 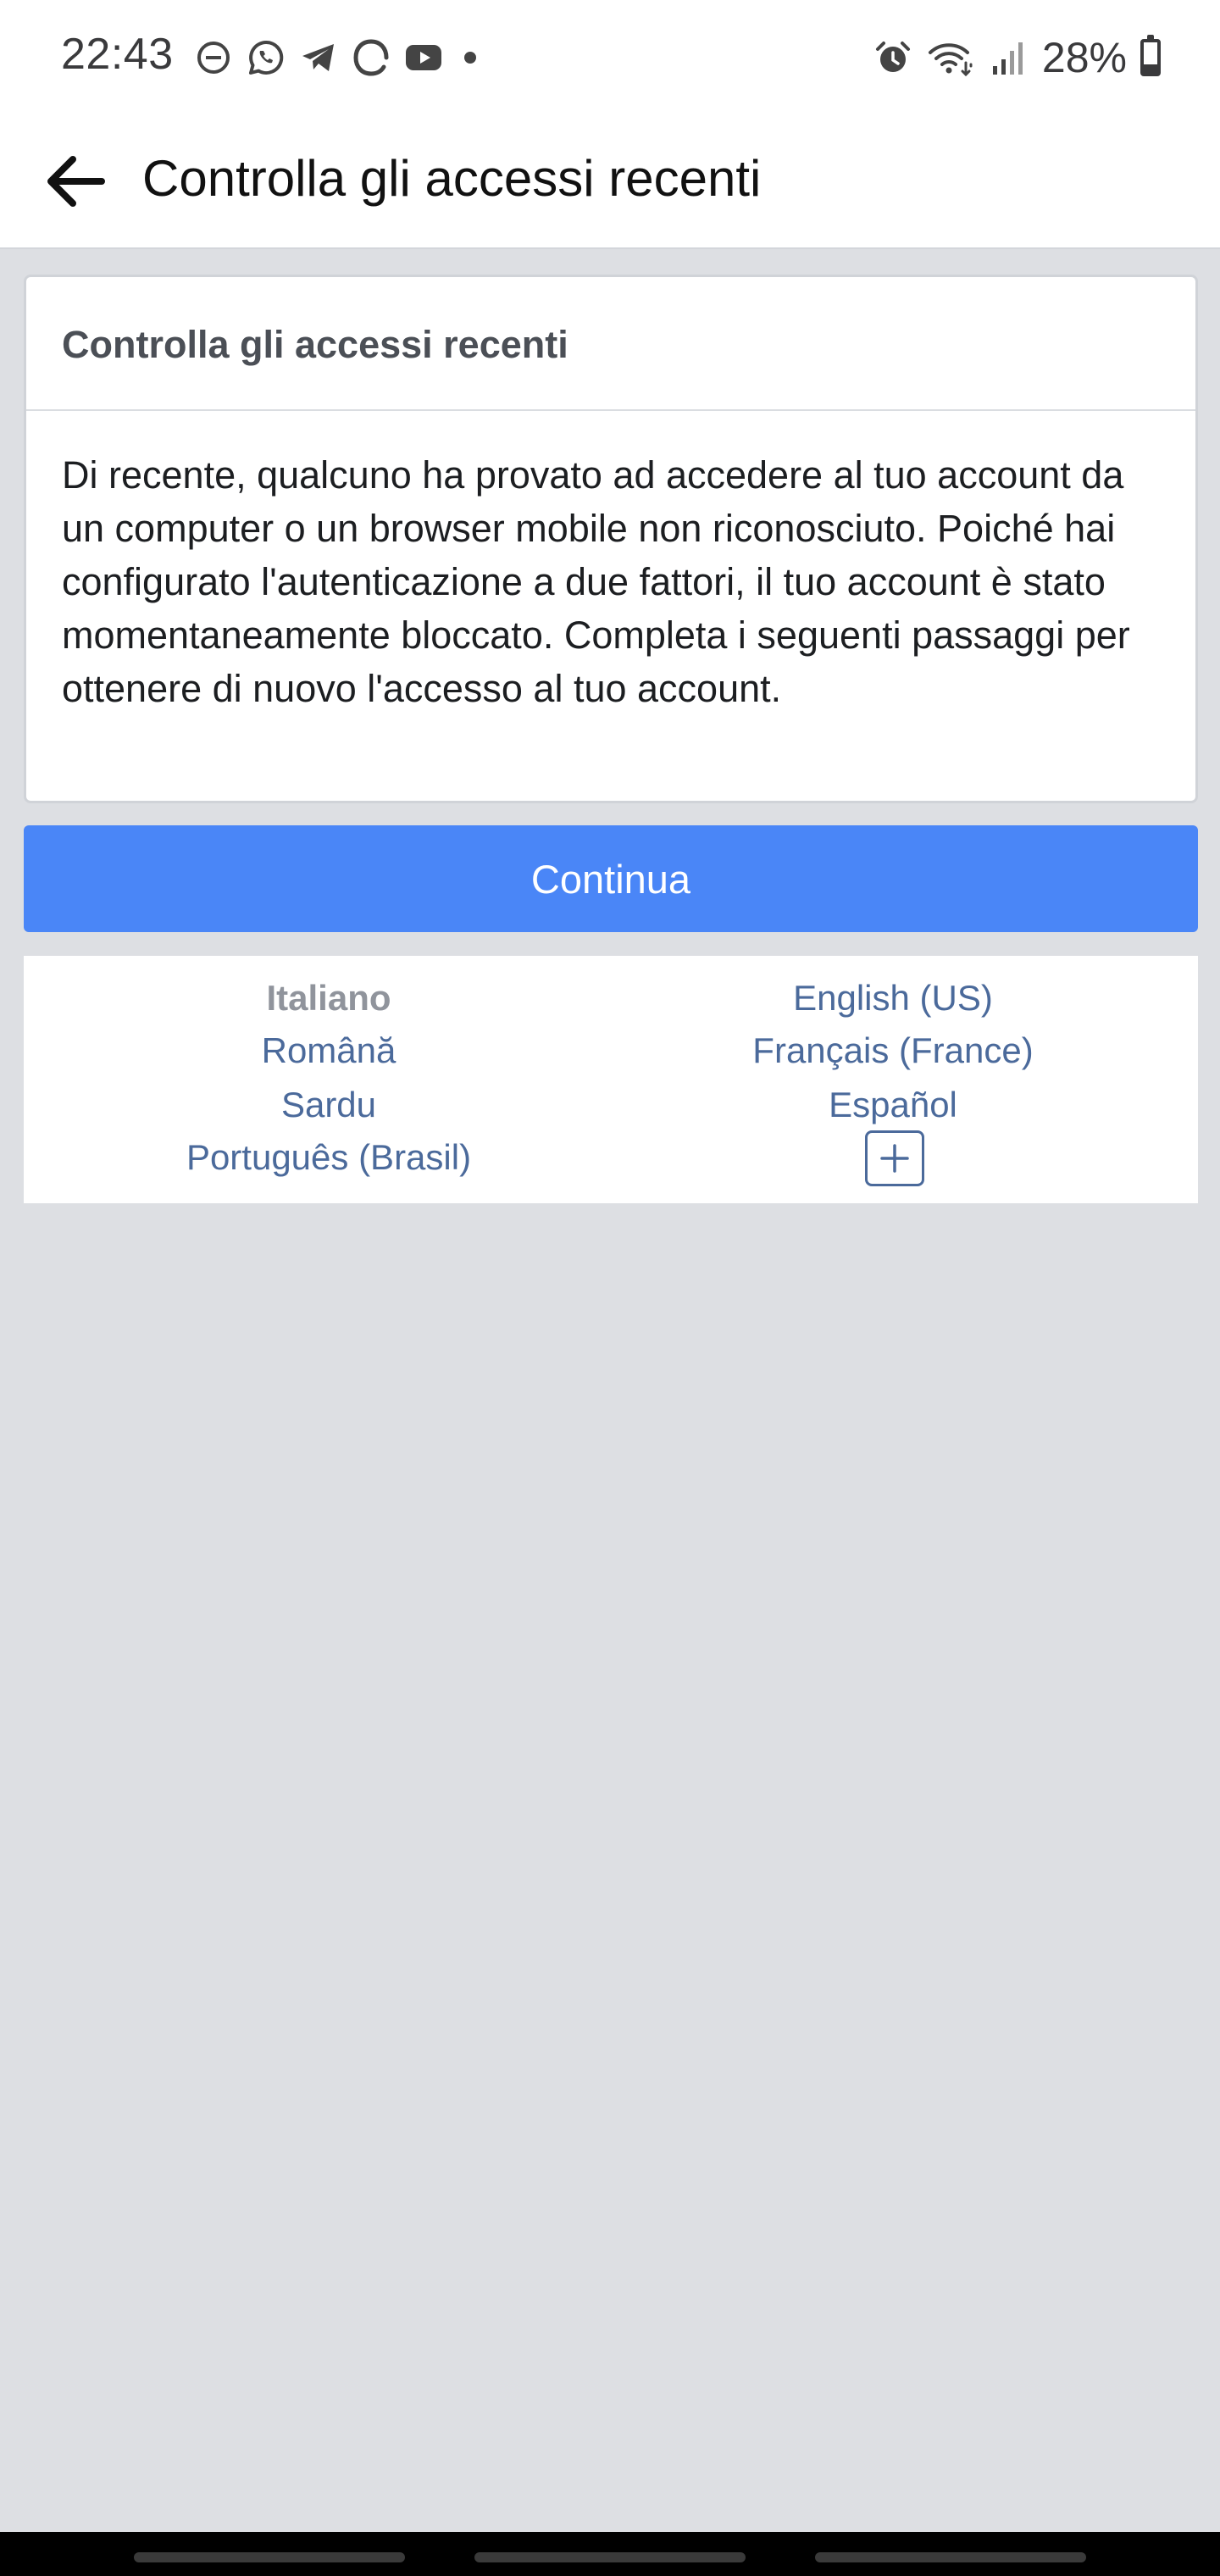 I want to click on language-link-sardinian: Sardu, so click(x=329, y=1105).